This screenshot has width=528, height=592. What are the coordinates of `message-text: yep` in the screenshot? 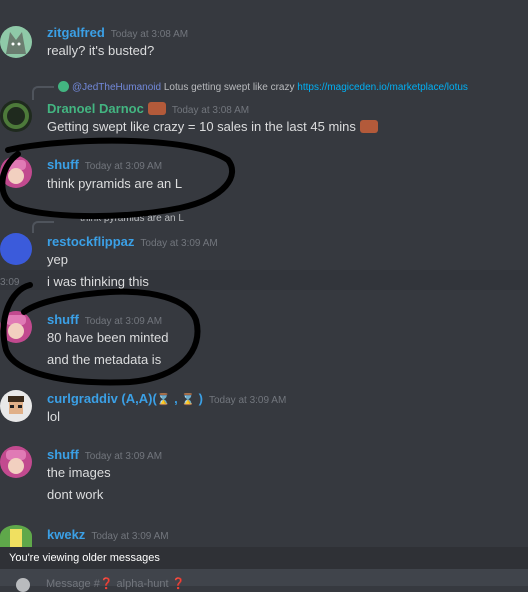 It's located at (57, 259).